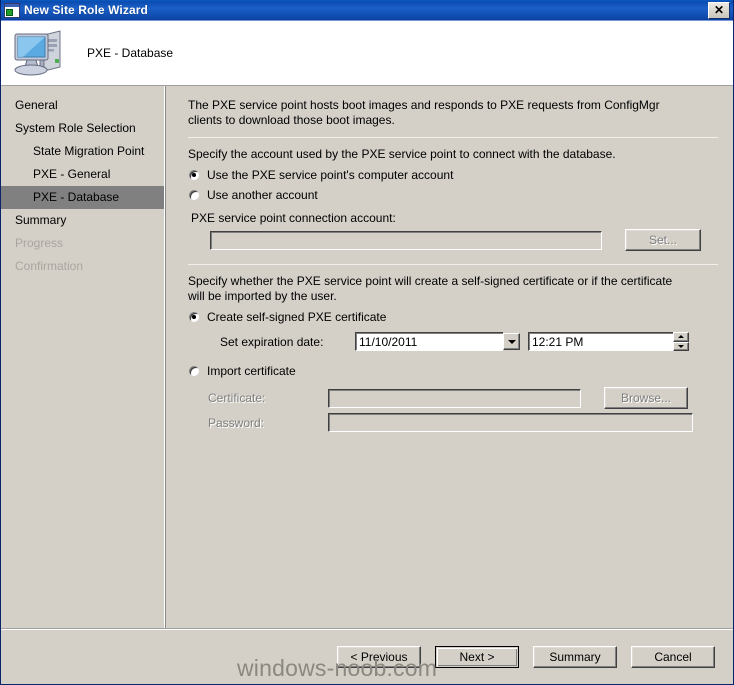 This screenshot has height=685, width=734. I want to click on title-bar: New Site Role Wizard ✕, so click(367, 10).